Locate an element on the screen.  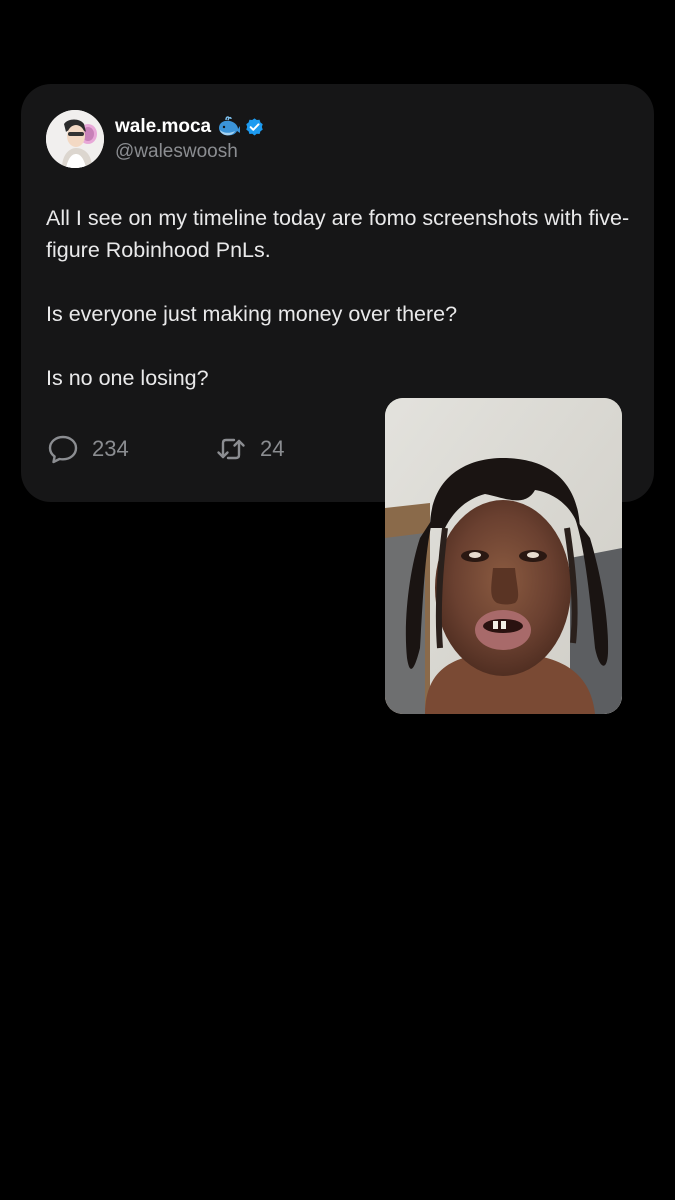
repost-arrows-icon is located at coordinates (231, 449).